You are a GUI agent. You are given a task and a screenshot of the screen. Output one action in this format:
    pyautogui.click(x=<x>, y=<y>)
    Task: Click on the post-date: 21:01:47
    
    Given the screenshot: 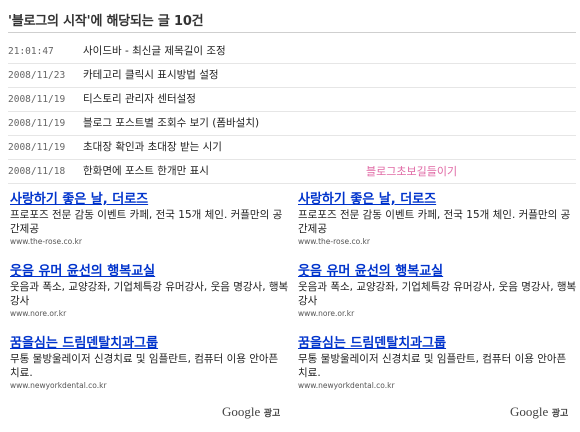 What is the action you would take?
    pyautogui.click(x=31, y=51)
    